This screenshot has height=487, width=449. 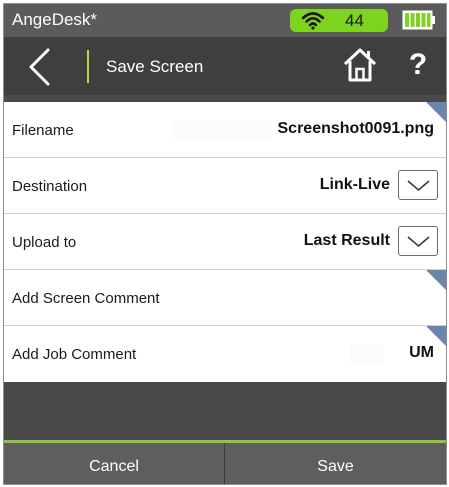 I want to click on battery-icon, so click(x=418, y=20).